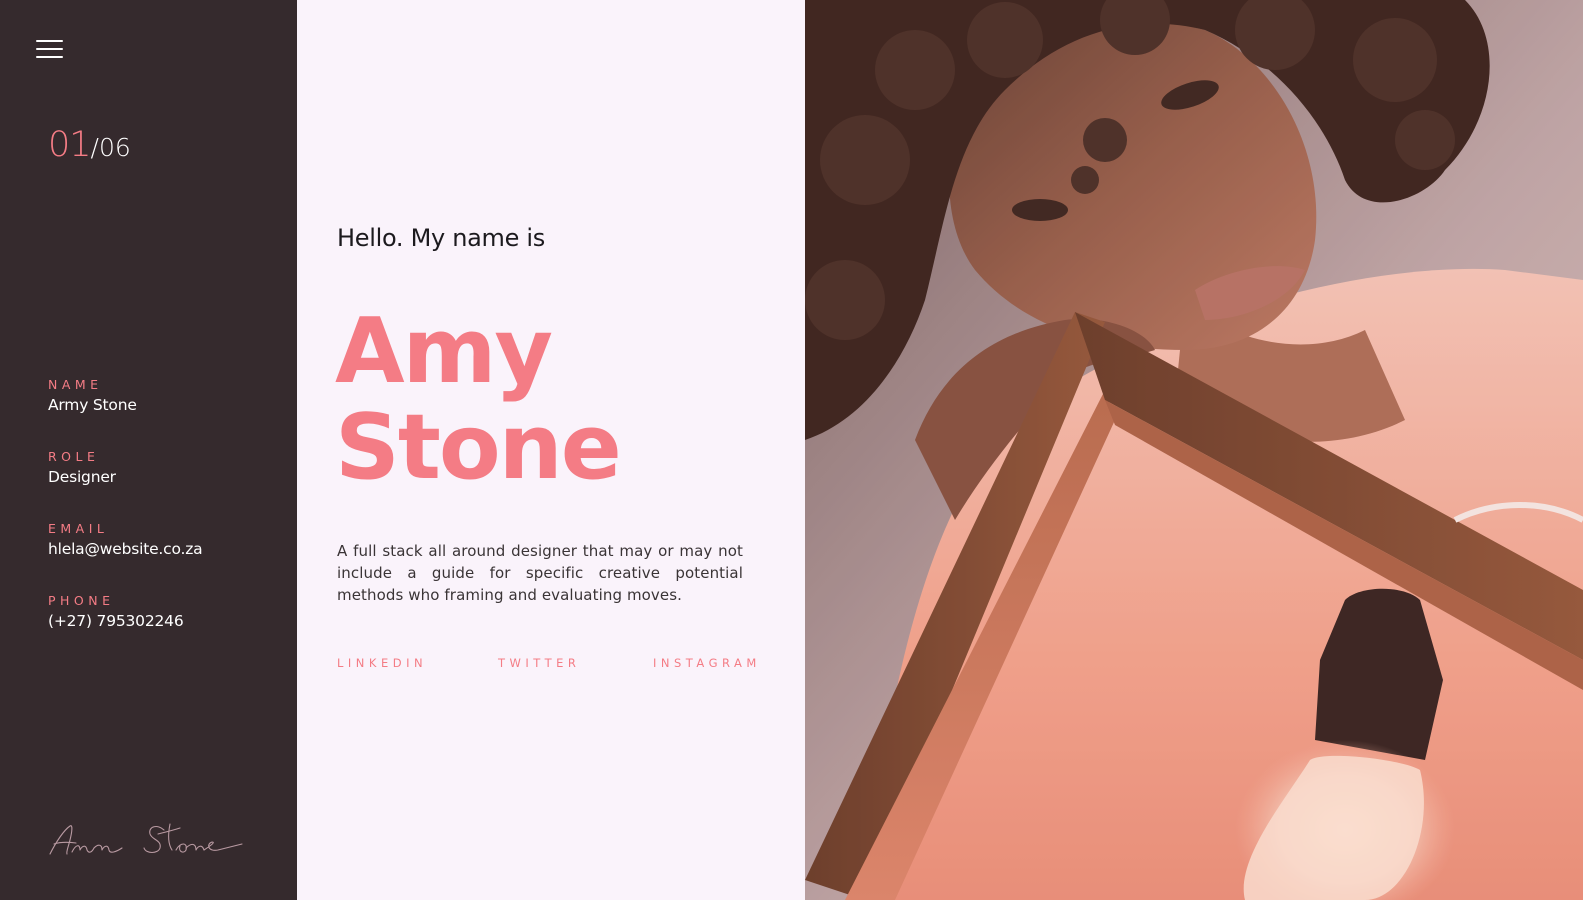 Image resolution: width=1583 pixels, height=900 pixels. I want to click on info-value: Designer, so click(82, 477).